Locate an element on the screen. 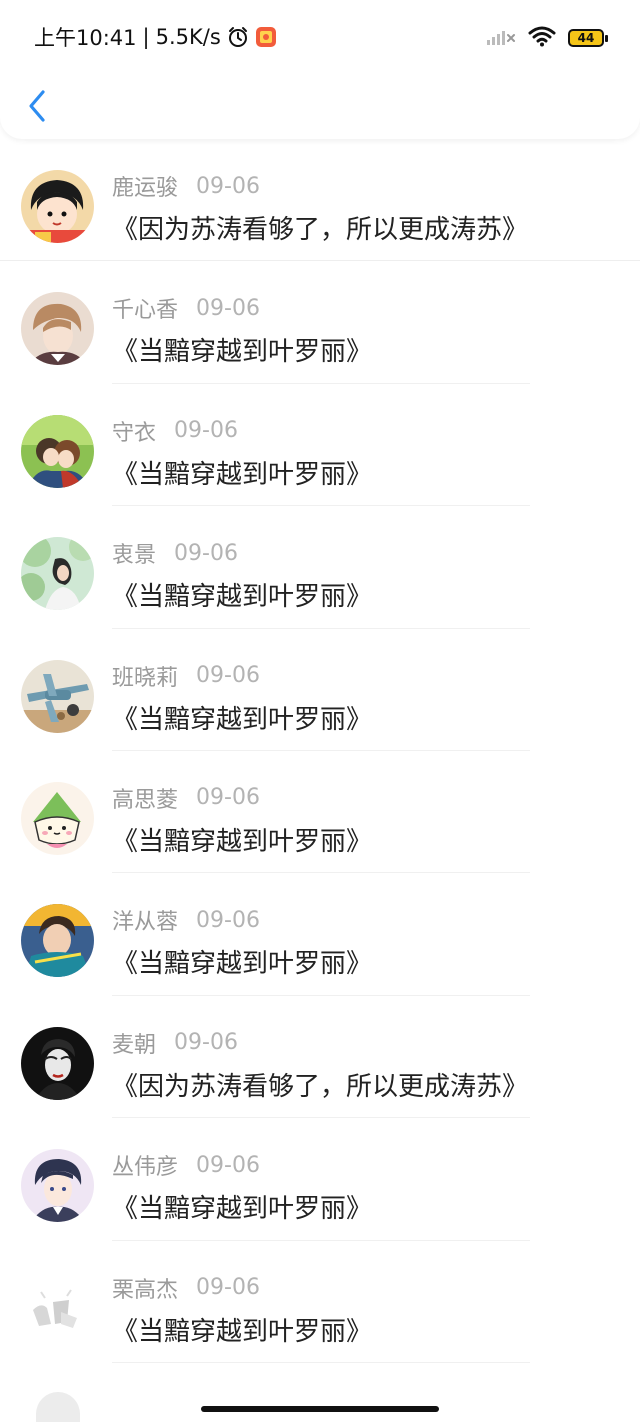  comment-meta: 衷景 09-06 is located at coordinates (175, 553).